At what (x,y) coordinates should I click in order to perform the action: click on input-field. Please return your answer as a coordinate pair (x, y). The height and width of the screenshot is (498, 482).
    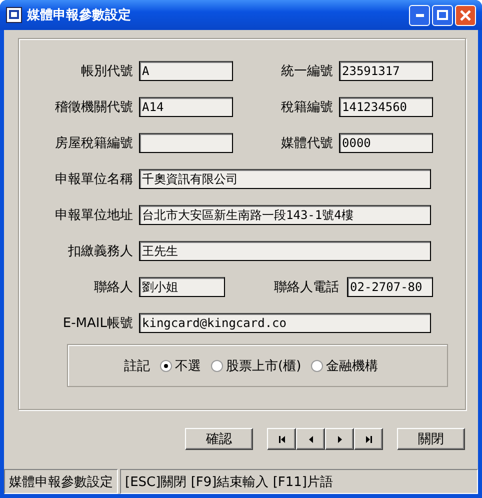
    Looking at the image, I should click on (186, 143).